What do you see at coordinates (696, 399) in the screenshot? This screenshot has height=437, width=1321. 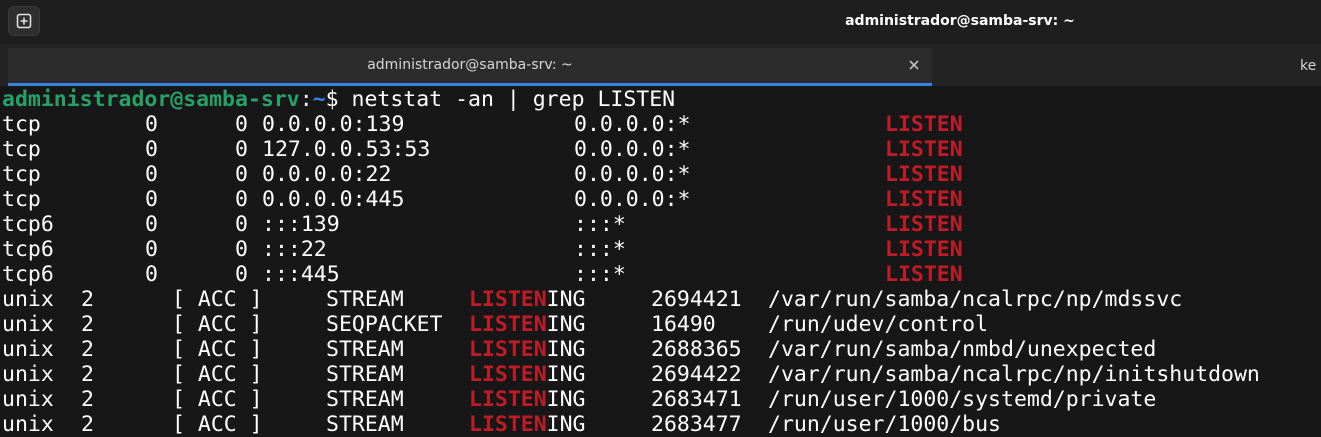 I see `cell-inode: 2683471` at bounding box center [696, 399].